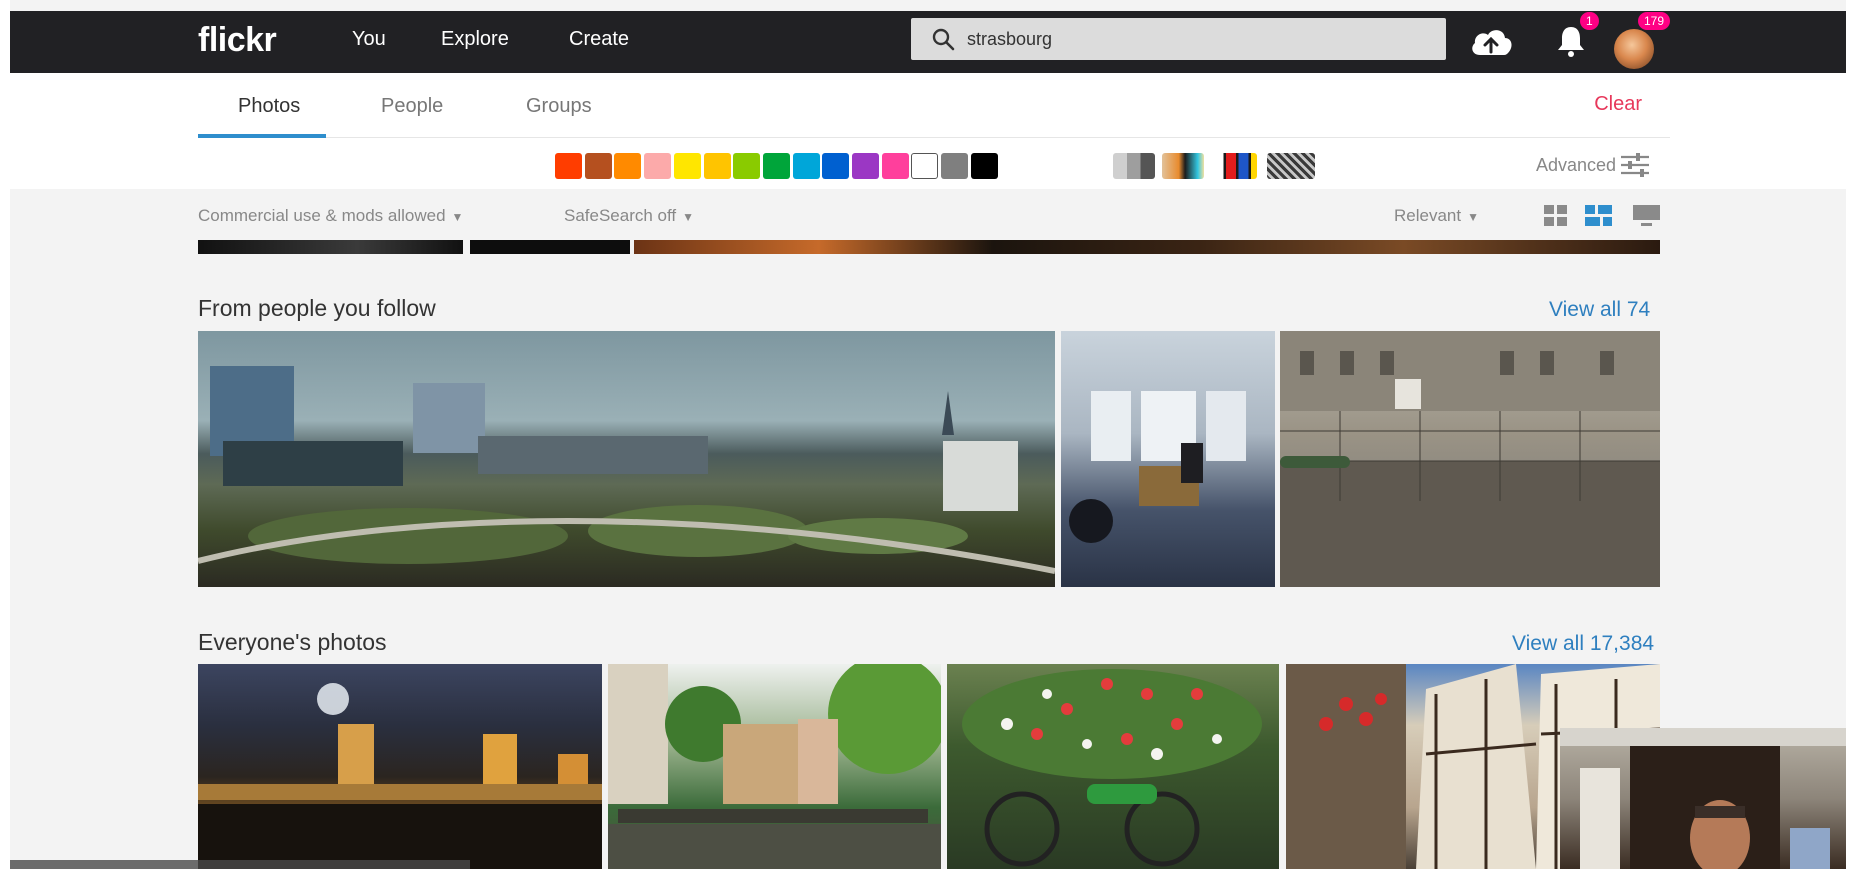 This screenshot has height=869, width=1850. What do you see at coordinates (317, 308) in the screenshot?
I see `section-title-following: From people you follow` at bounding box center [317, 308].